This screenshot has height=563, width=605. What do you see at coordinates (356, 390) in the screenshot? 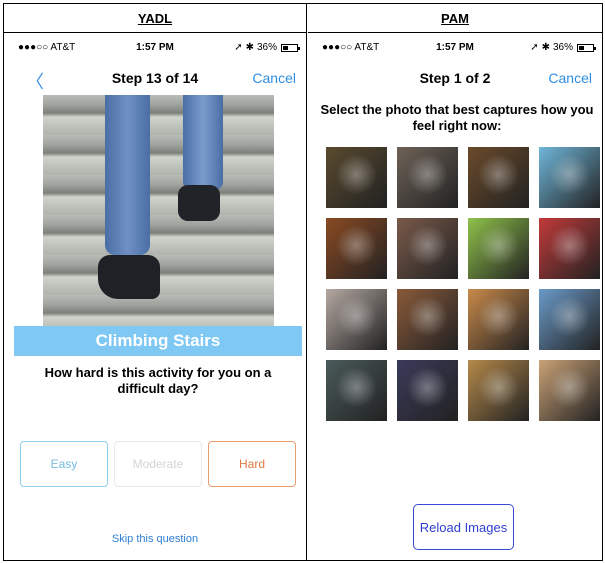
I see `stormy-sky-photo` at bounding box center [356, 390].